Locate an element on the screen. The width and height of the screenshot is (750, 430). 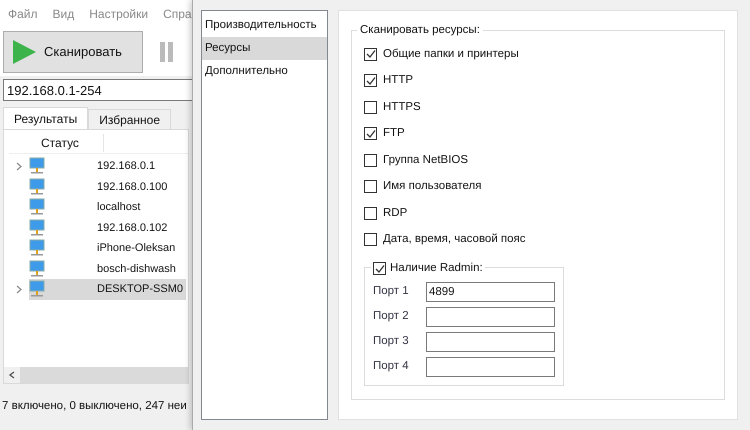
host-name: iPhone-Oleksan is located at coordinates (136, 248).